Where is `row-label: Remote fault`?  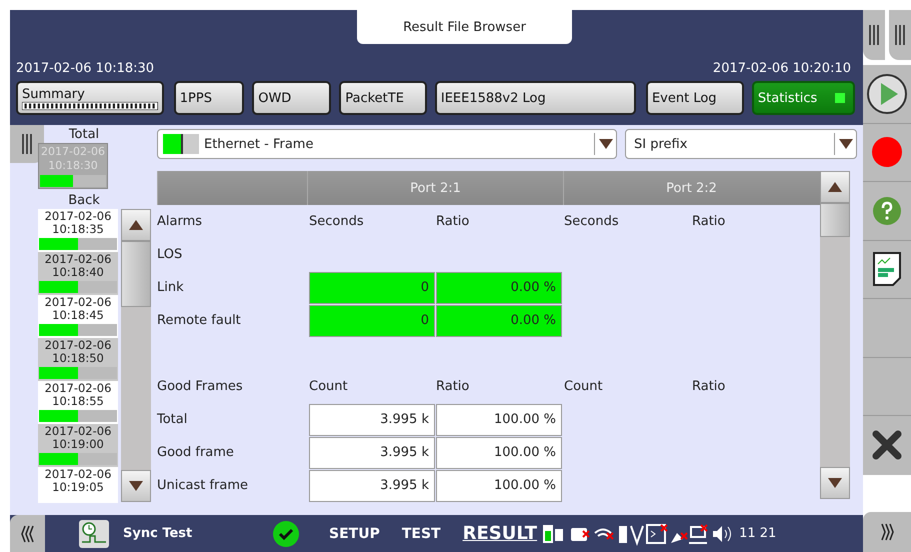 row-label: Remote fault is located at coordinates (199, 320).